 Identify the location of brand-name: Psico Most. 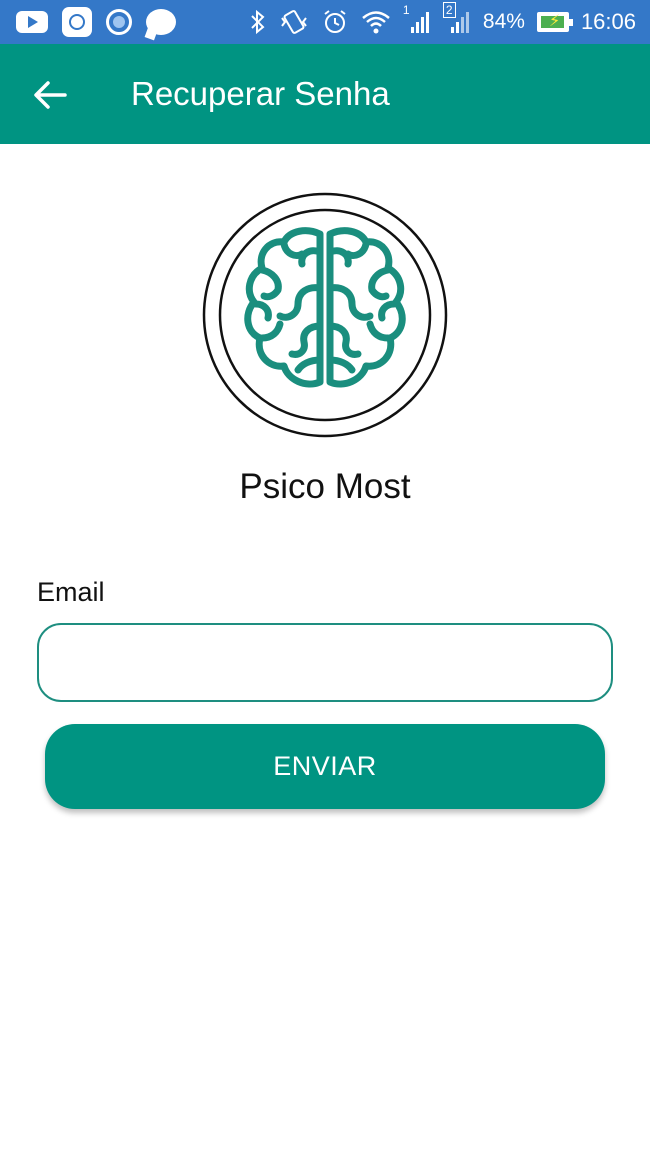
(325, 486).